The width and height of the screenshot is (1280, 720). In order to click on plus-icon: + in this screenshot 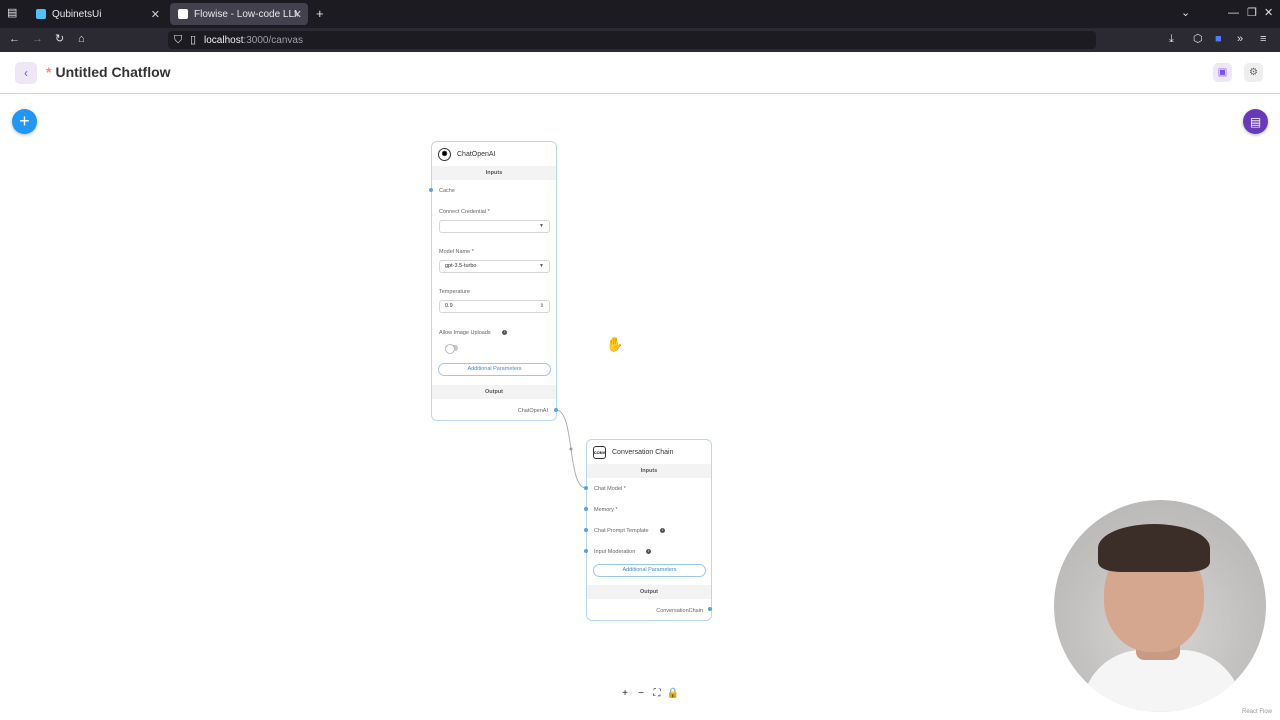, I will do `click(24, 121)`.